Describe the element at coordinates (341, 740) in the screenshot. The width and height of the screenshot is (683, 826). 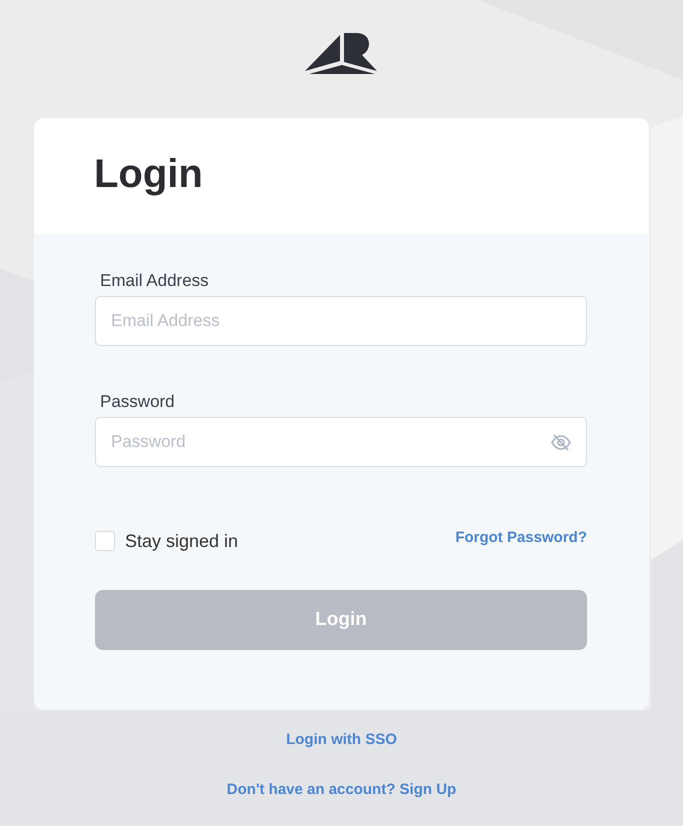
I see `sso-login-link: Login with SSO` at that location.